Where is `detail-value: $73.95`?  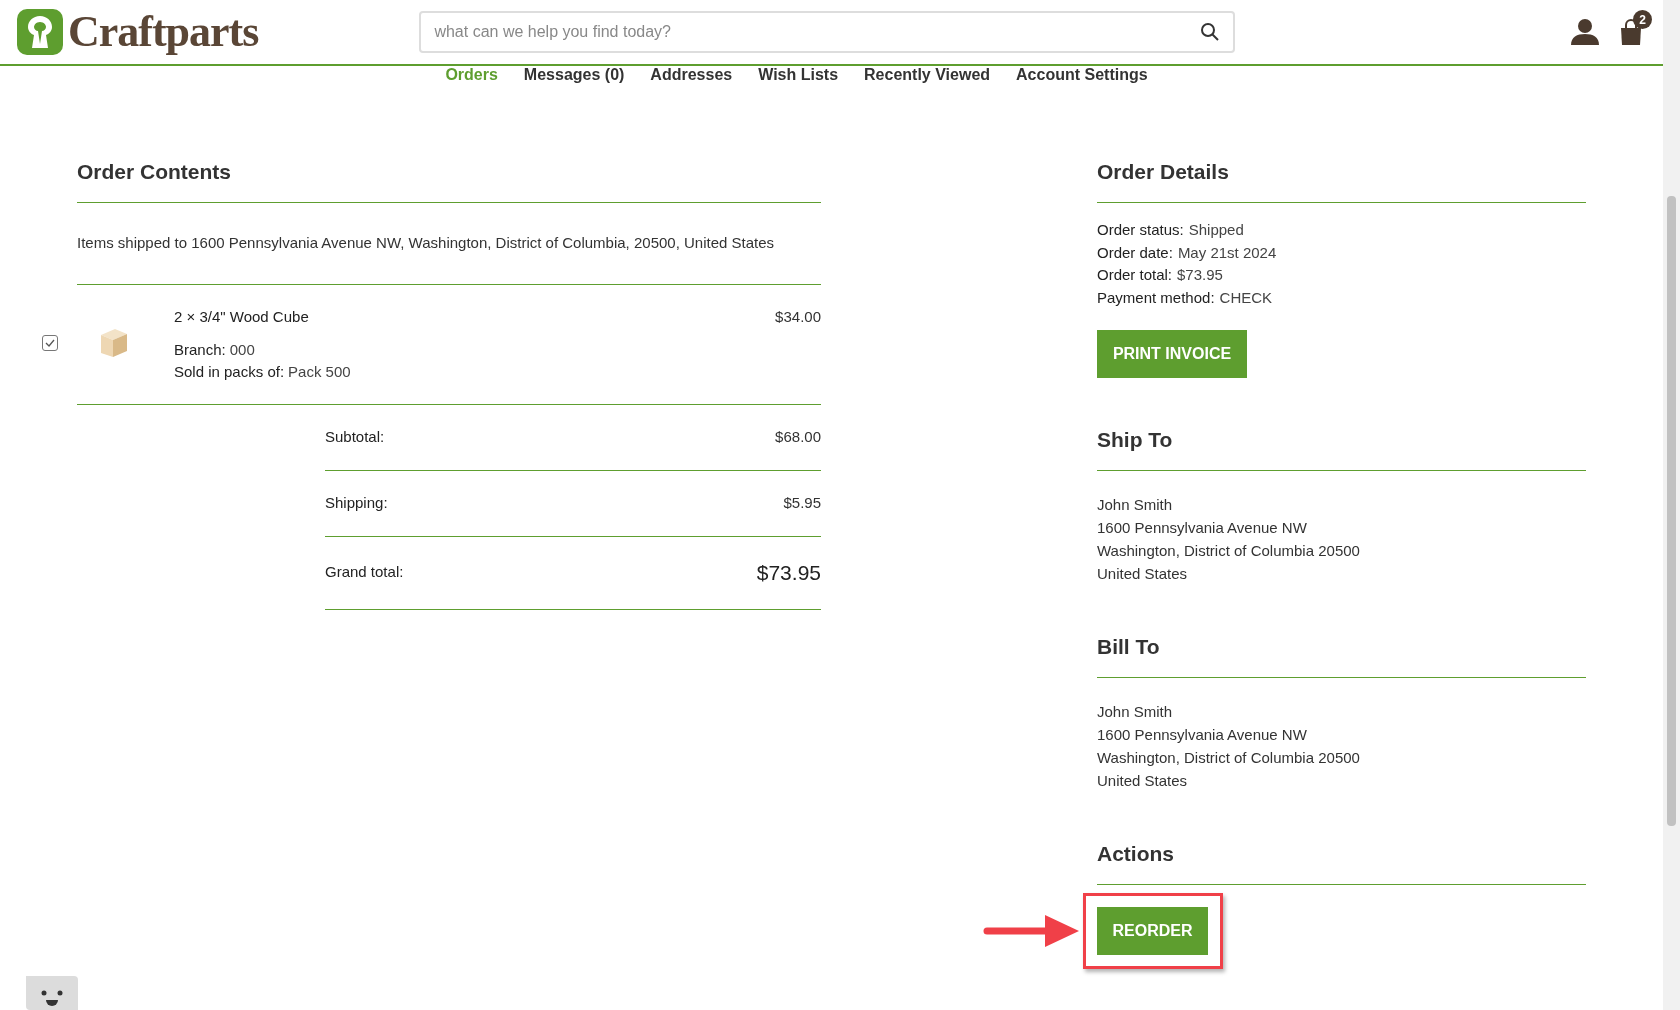
detail-value: $73.95 is located at coordinates (1200, 275).